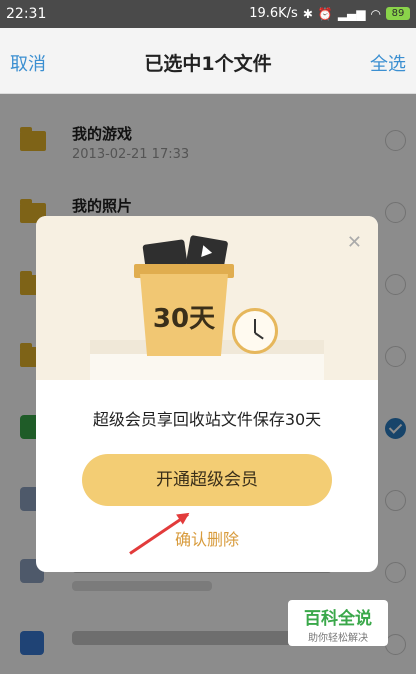 Image resolution: width=416 pixels, height=674 pixels. What do you see at coordinates (208, 14) in the screenshot?
I see `status-bar: 22:31 19.6K/s ✱ ⏰ ▂▄▆ ◠ 89` at bounding box center [208, 14].